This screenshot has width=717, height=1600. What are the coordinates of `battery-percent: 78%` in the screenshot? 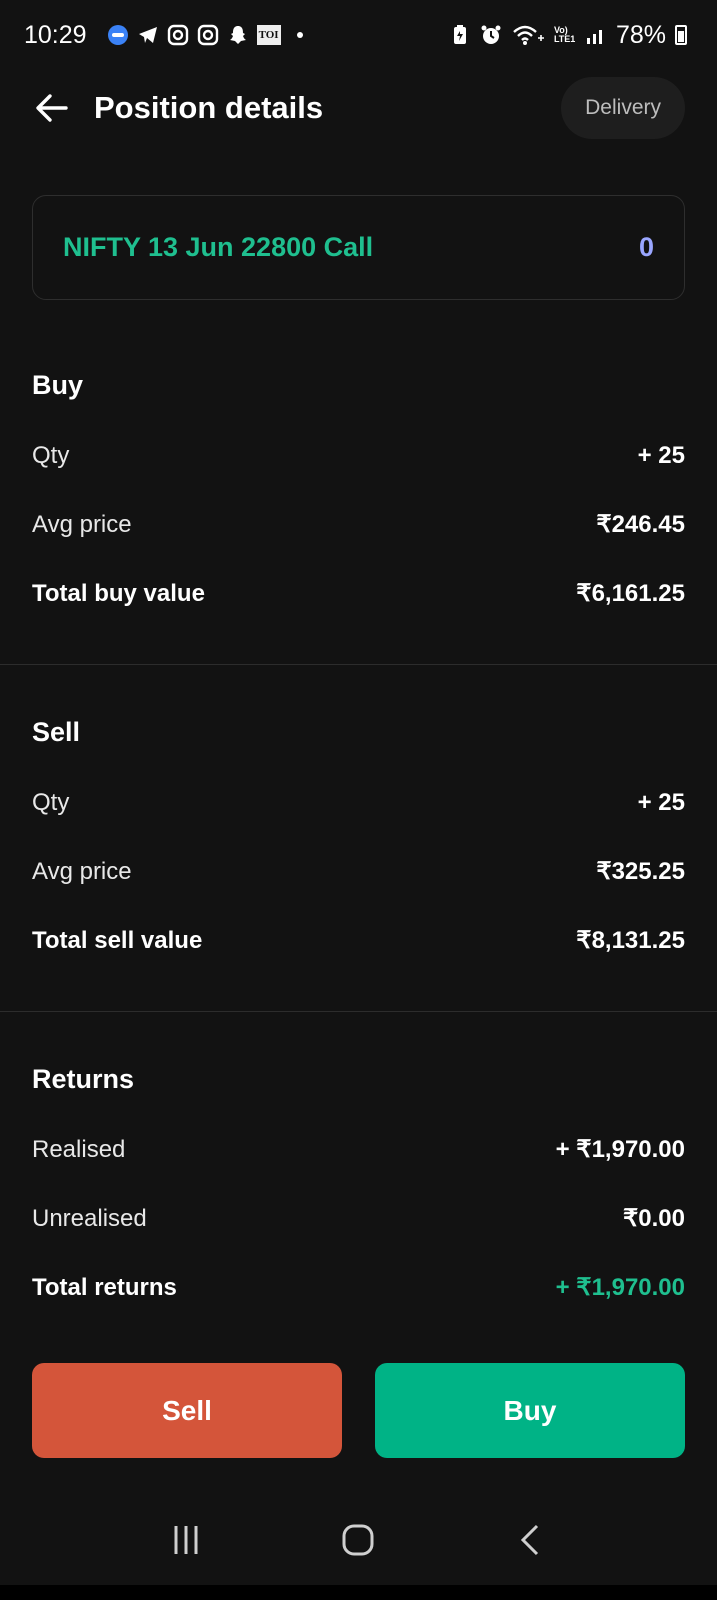 It's located at (640, 34).